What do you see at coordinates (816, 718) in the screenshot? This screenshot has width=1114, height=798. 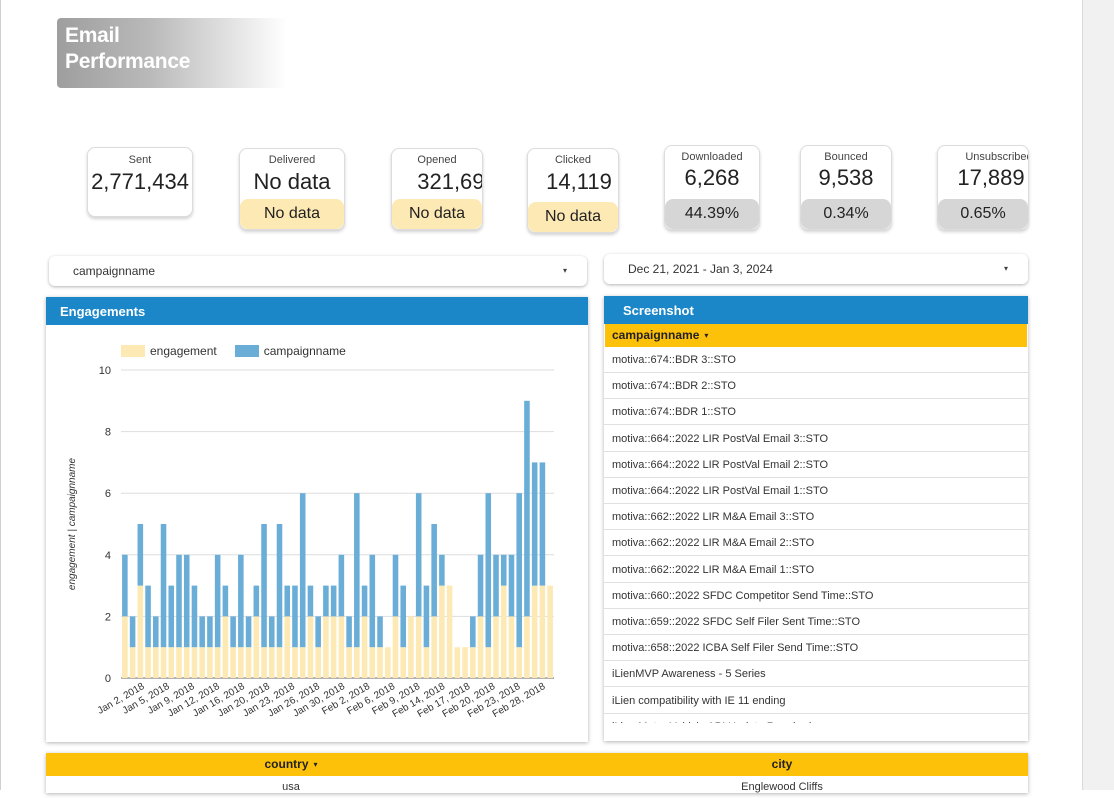 I see `table-row: iLien Motor Vehicle API Update Required` at bounding box center [816, 718].